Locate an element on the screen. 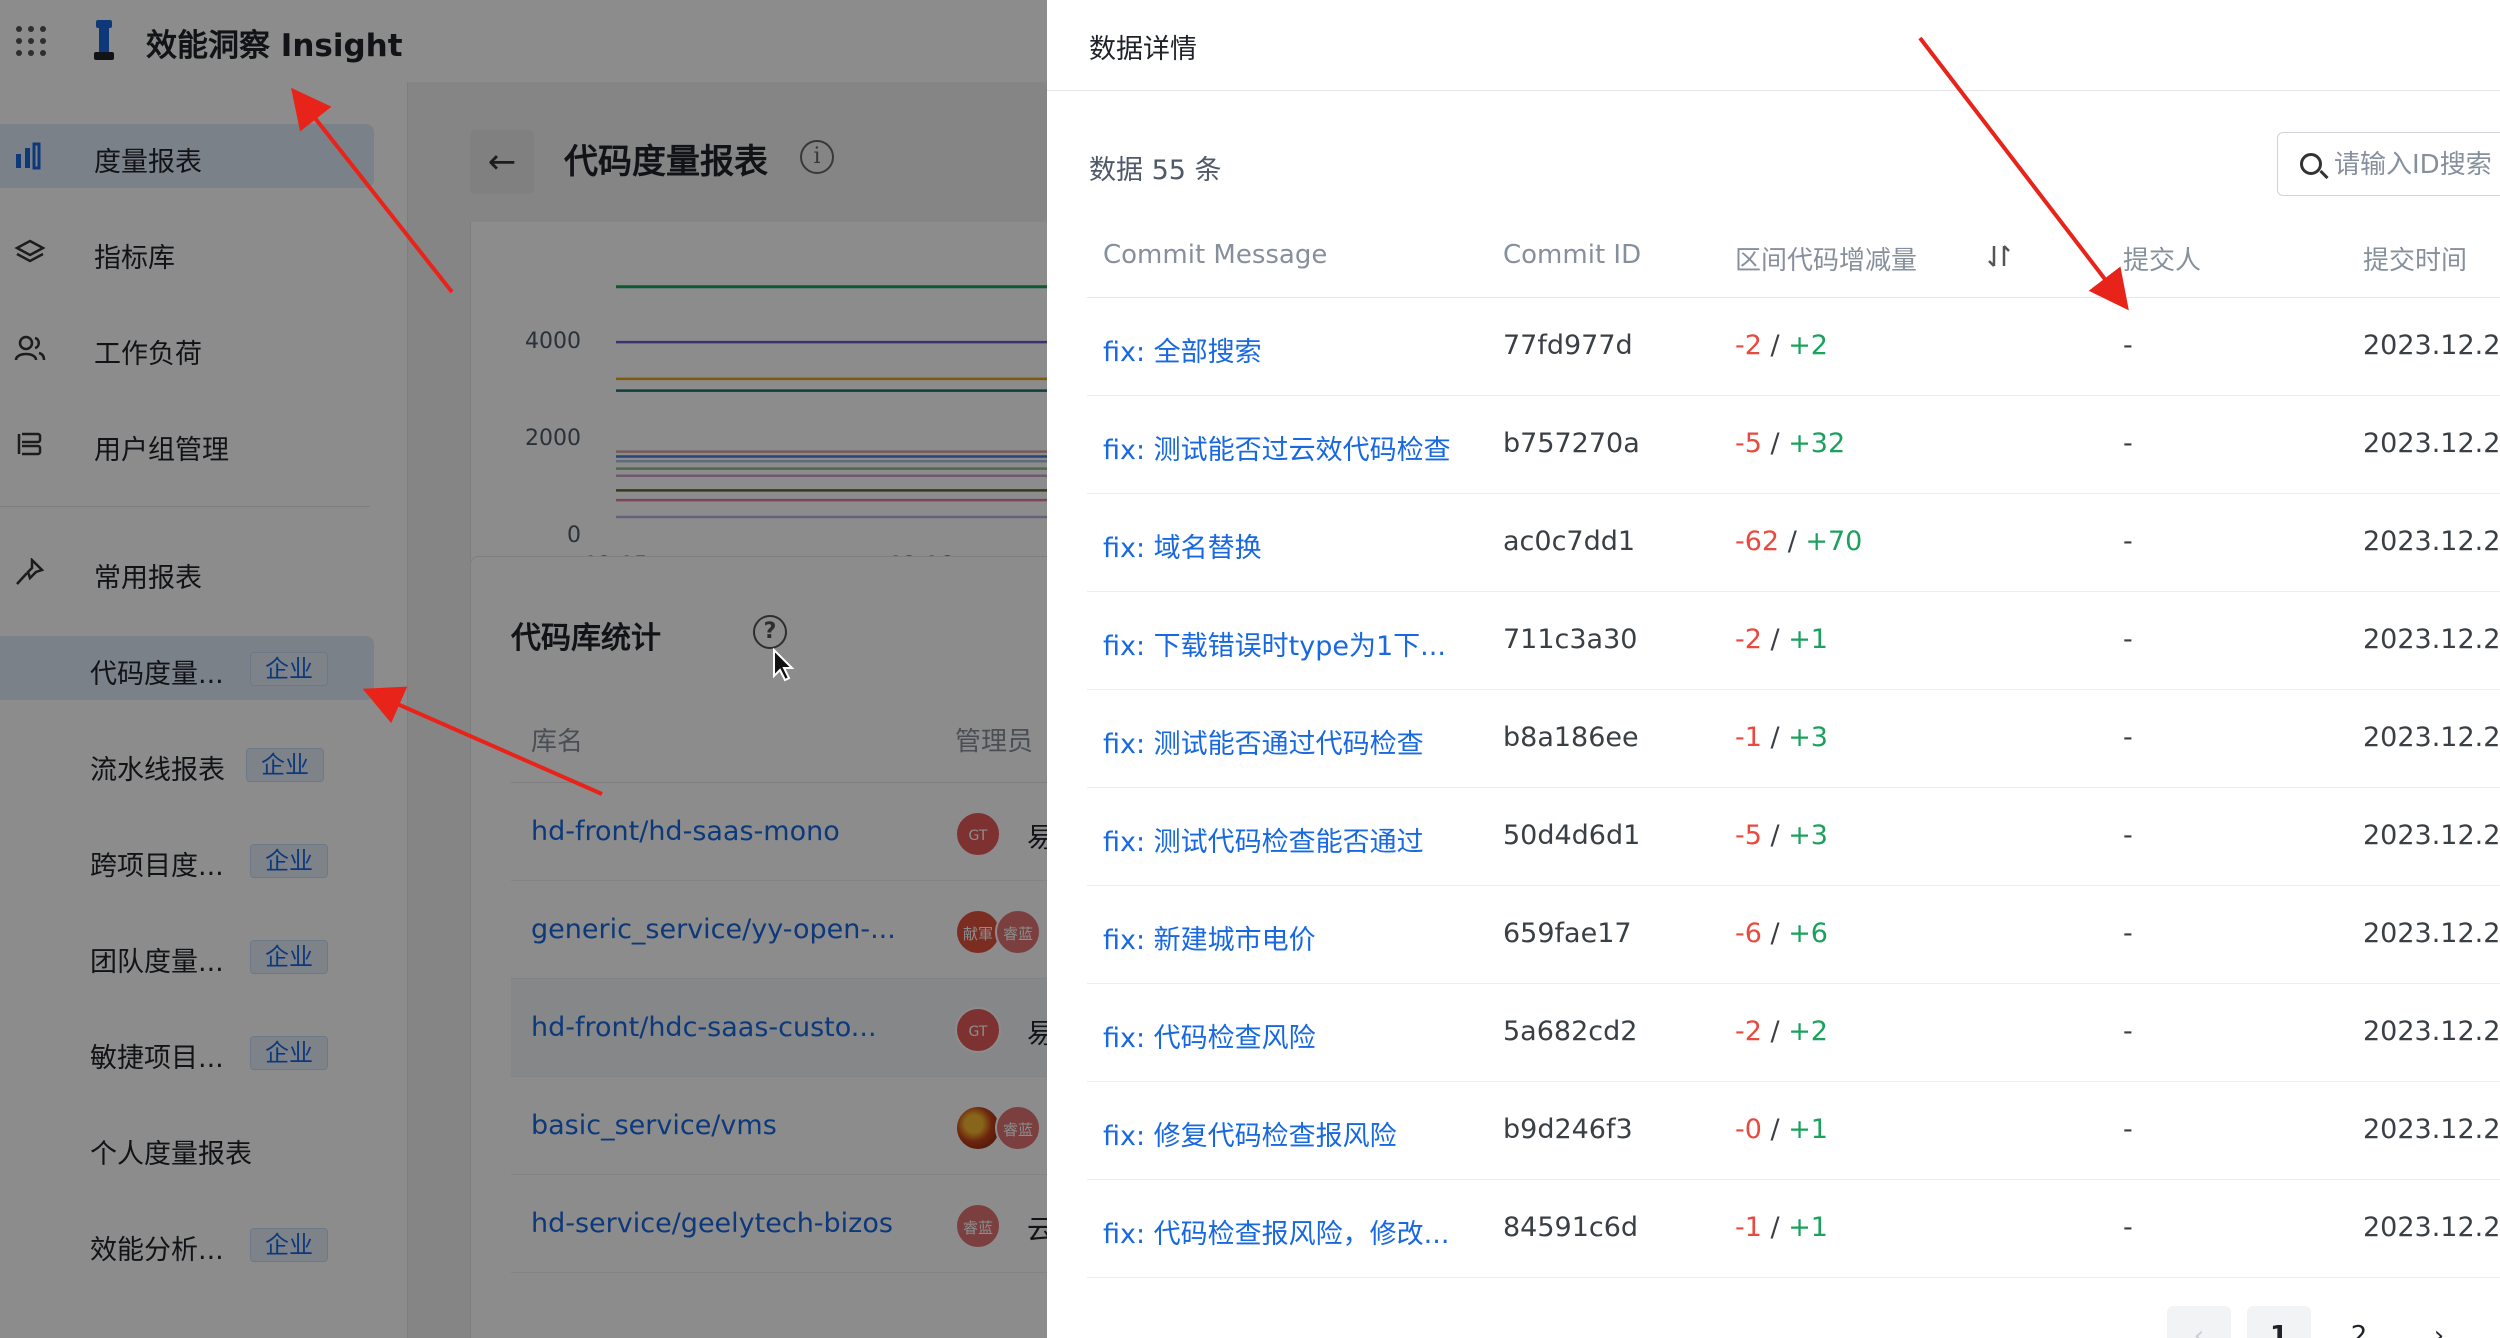 This screenshot has width=2500, height=1338. lines-added: +32 is located at coordinates (1817, 443).